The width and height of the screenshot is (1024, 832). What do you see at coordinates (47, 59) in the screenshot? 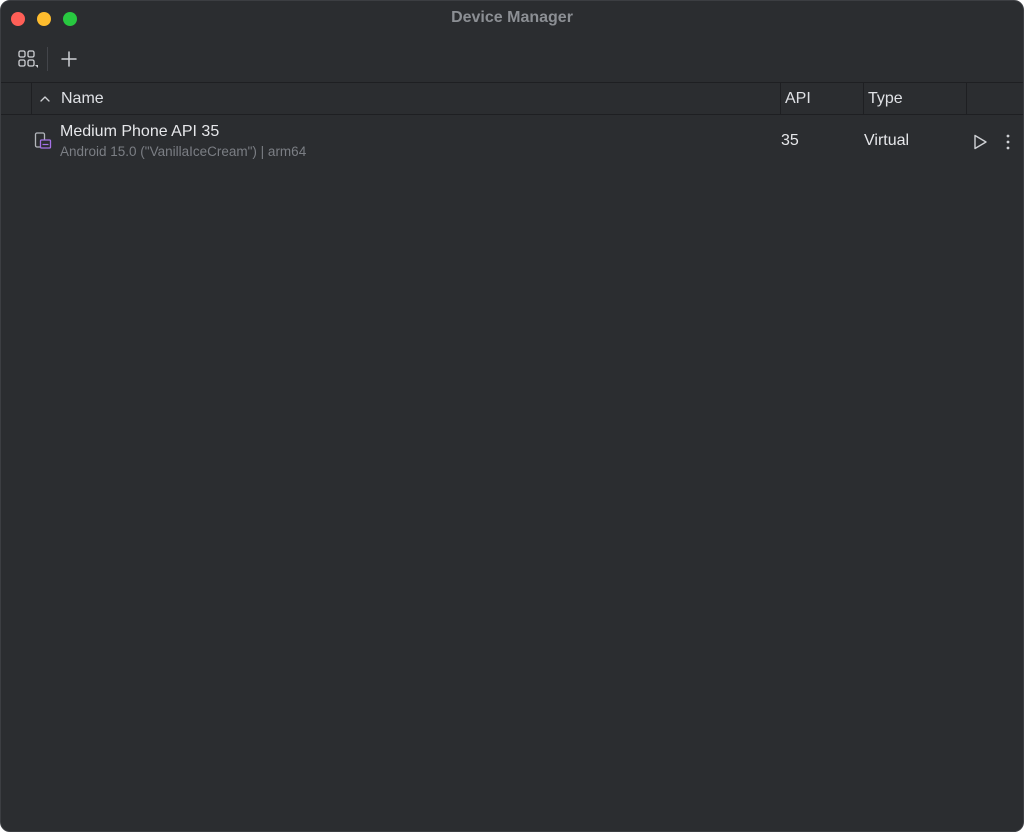
I see `toolbar-separator` at bounding box center [47, 59].